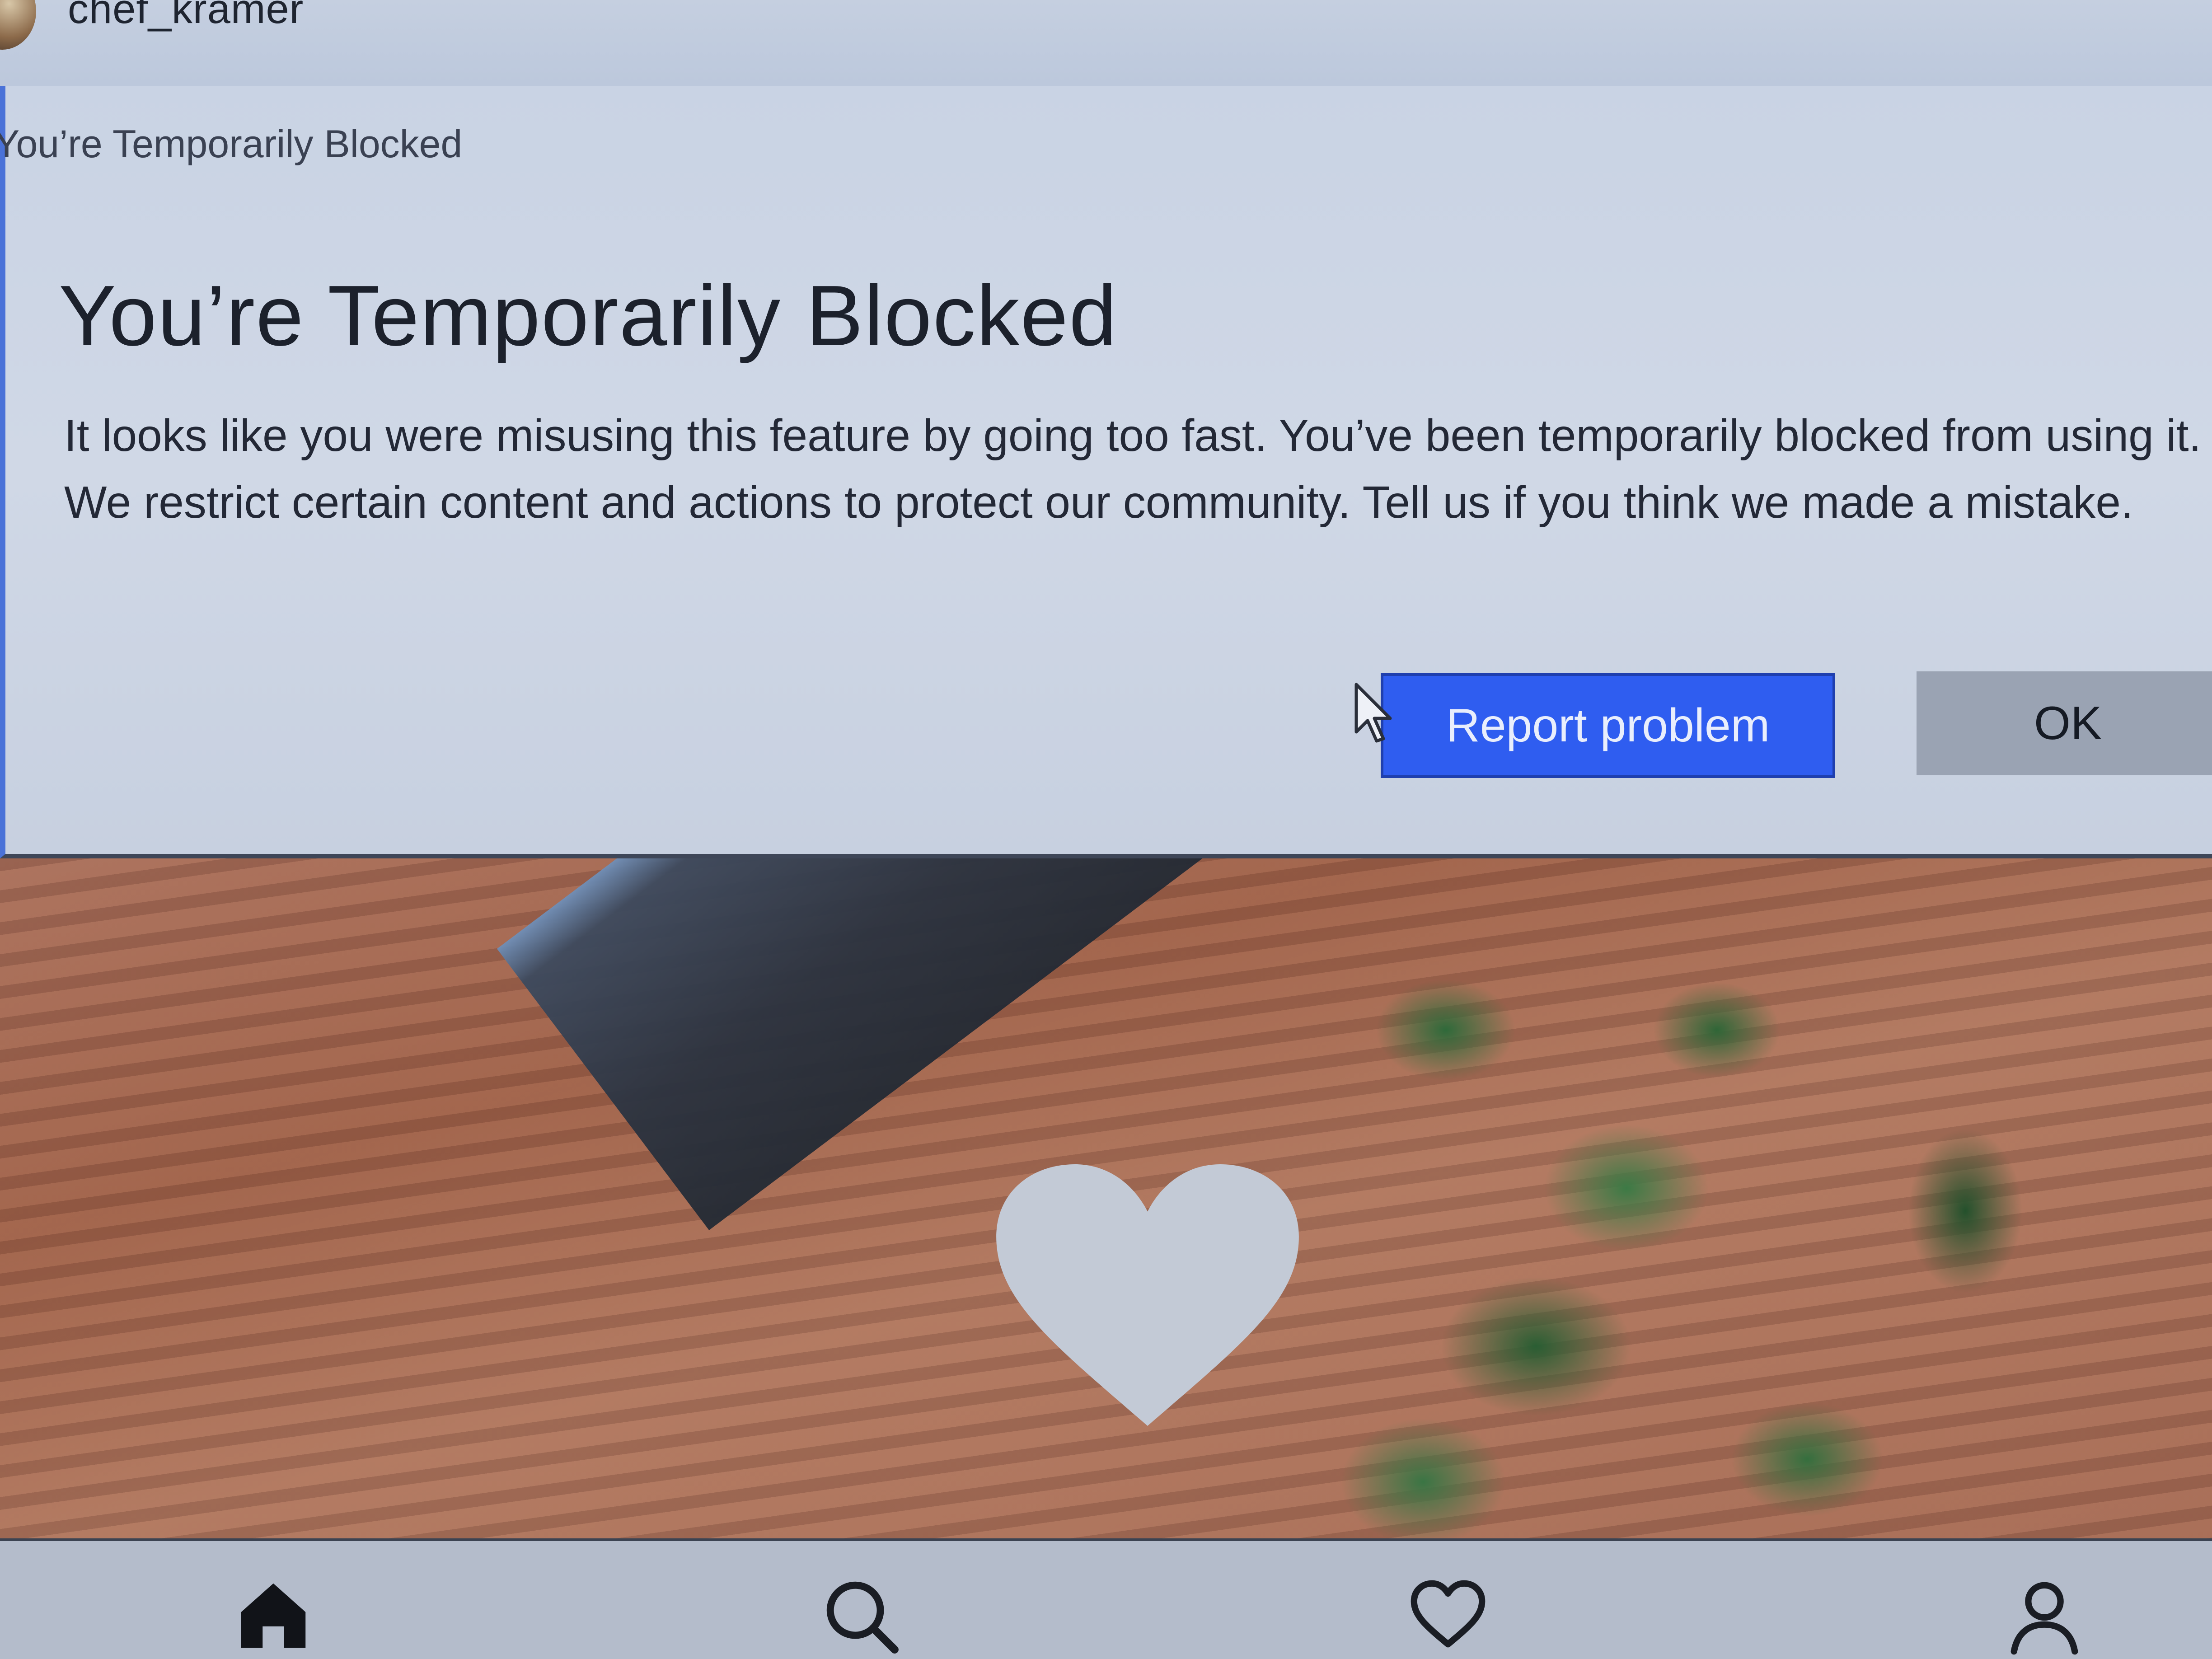  I want to click on ok-button: OK, so click(2064, 723).